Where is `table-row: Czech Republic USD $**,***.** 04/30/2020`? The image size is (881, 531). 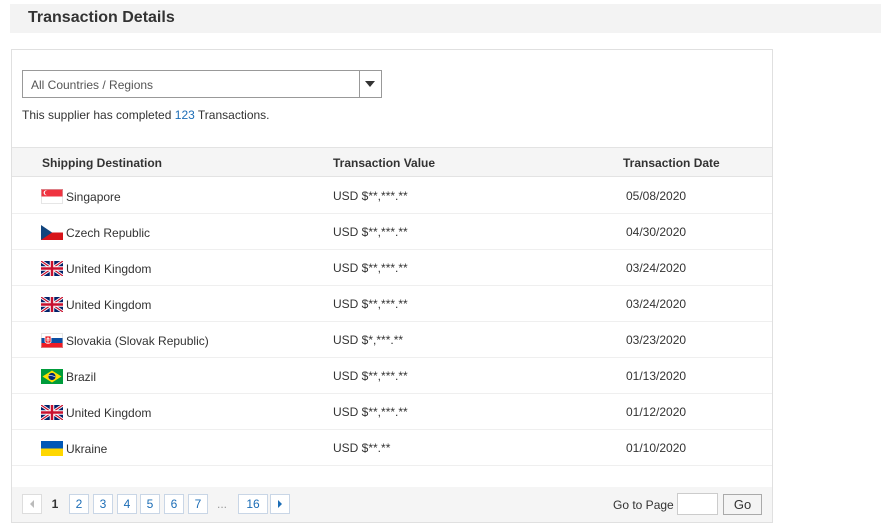 table-row: Czech Republic USD $**,***.** 04/30/2020 is located at coordinates (392, 232).